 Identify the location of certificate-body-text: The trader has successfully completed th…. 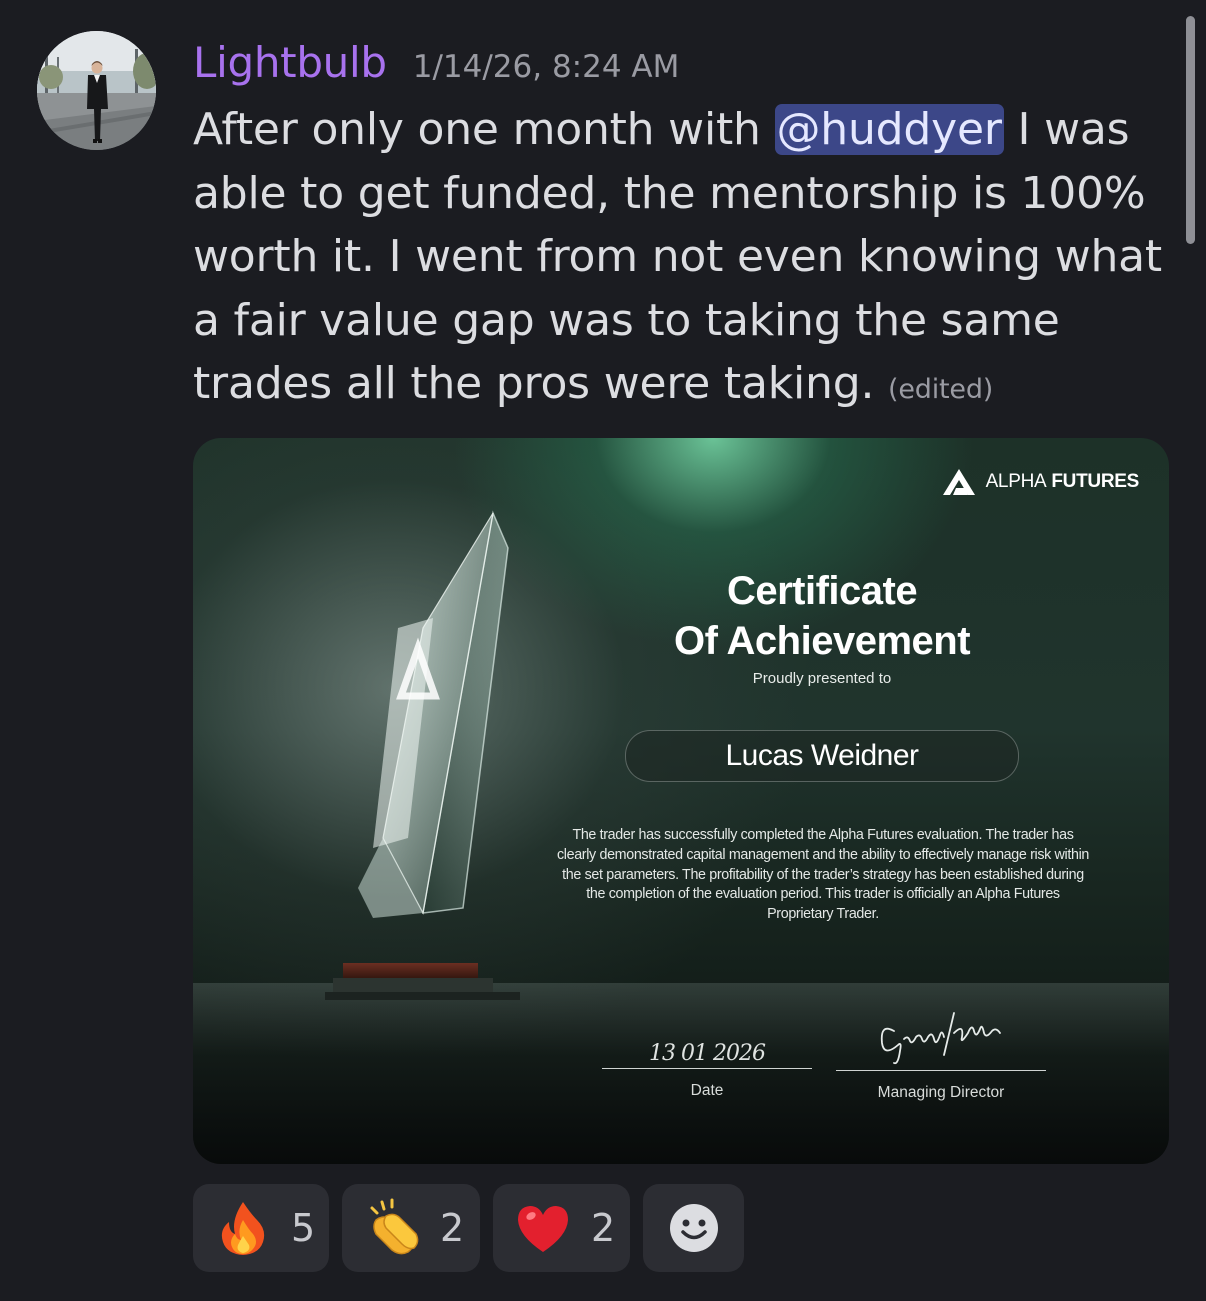
(823, 875).